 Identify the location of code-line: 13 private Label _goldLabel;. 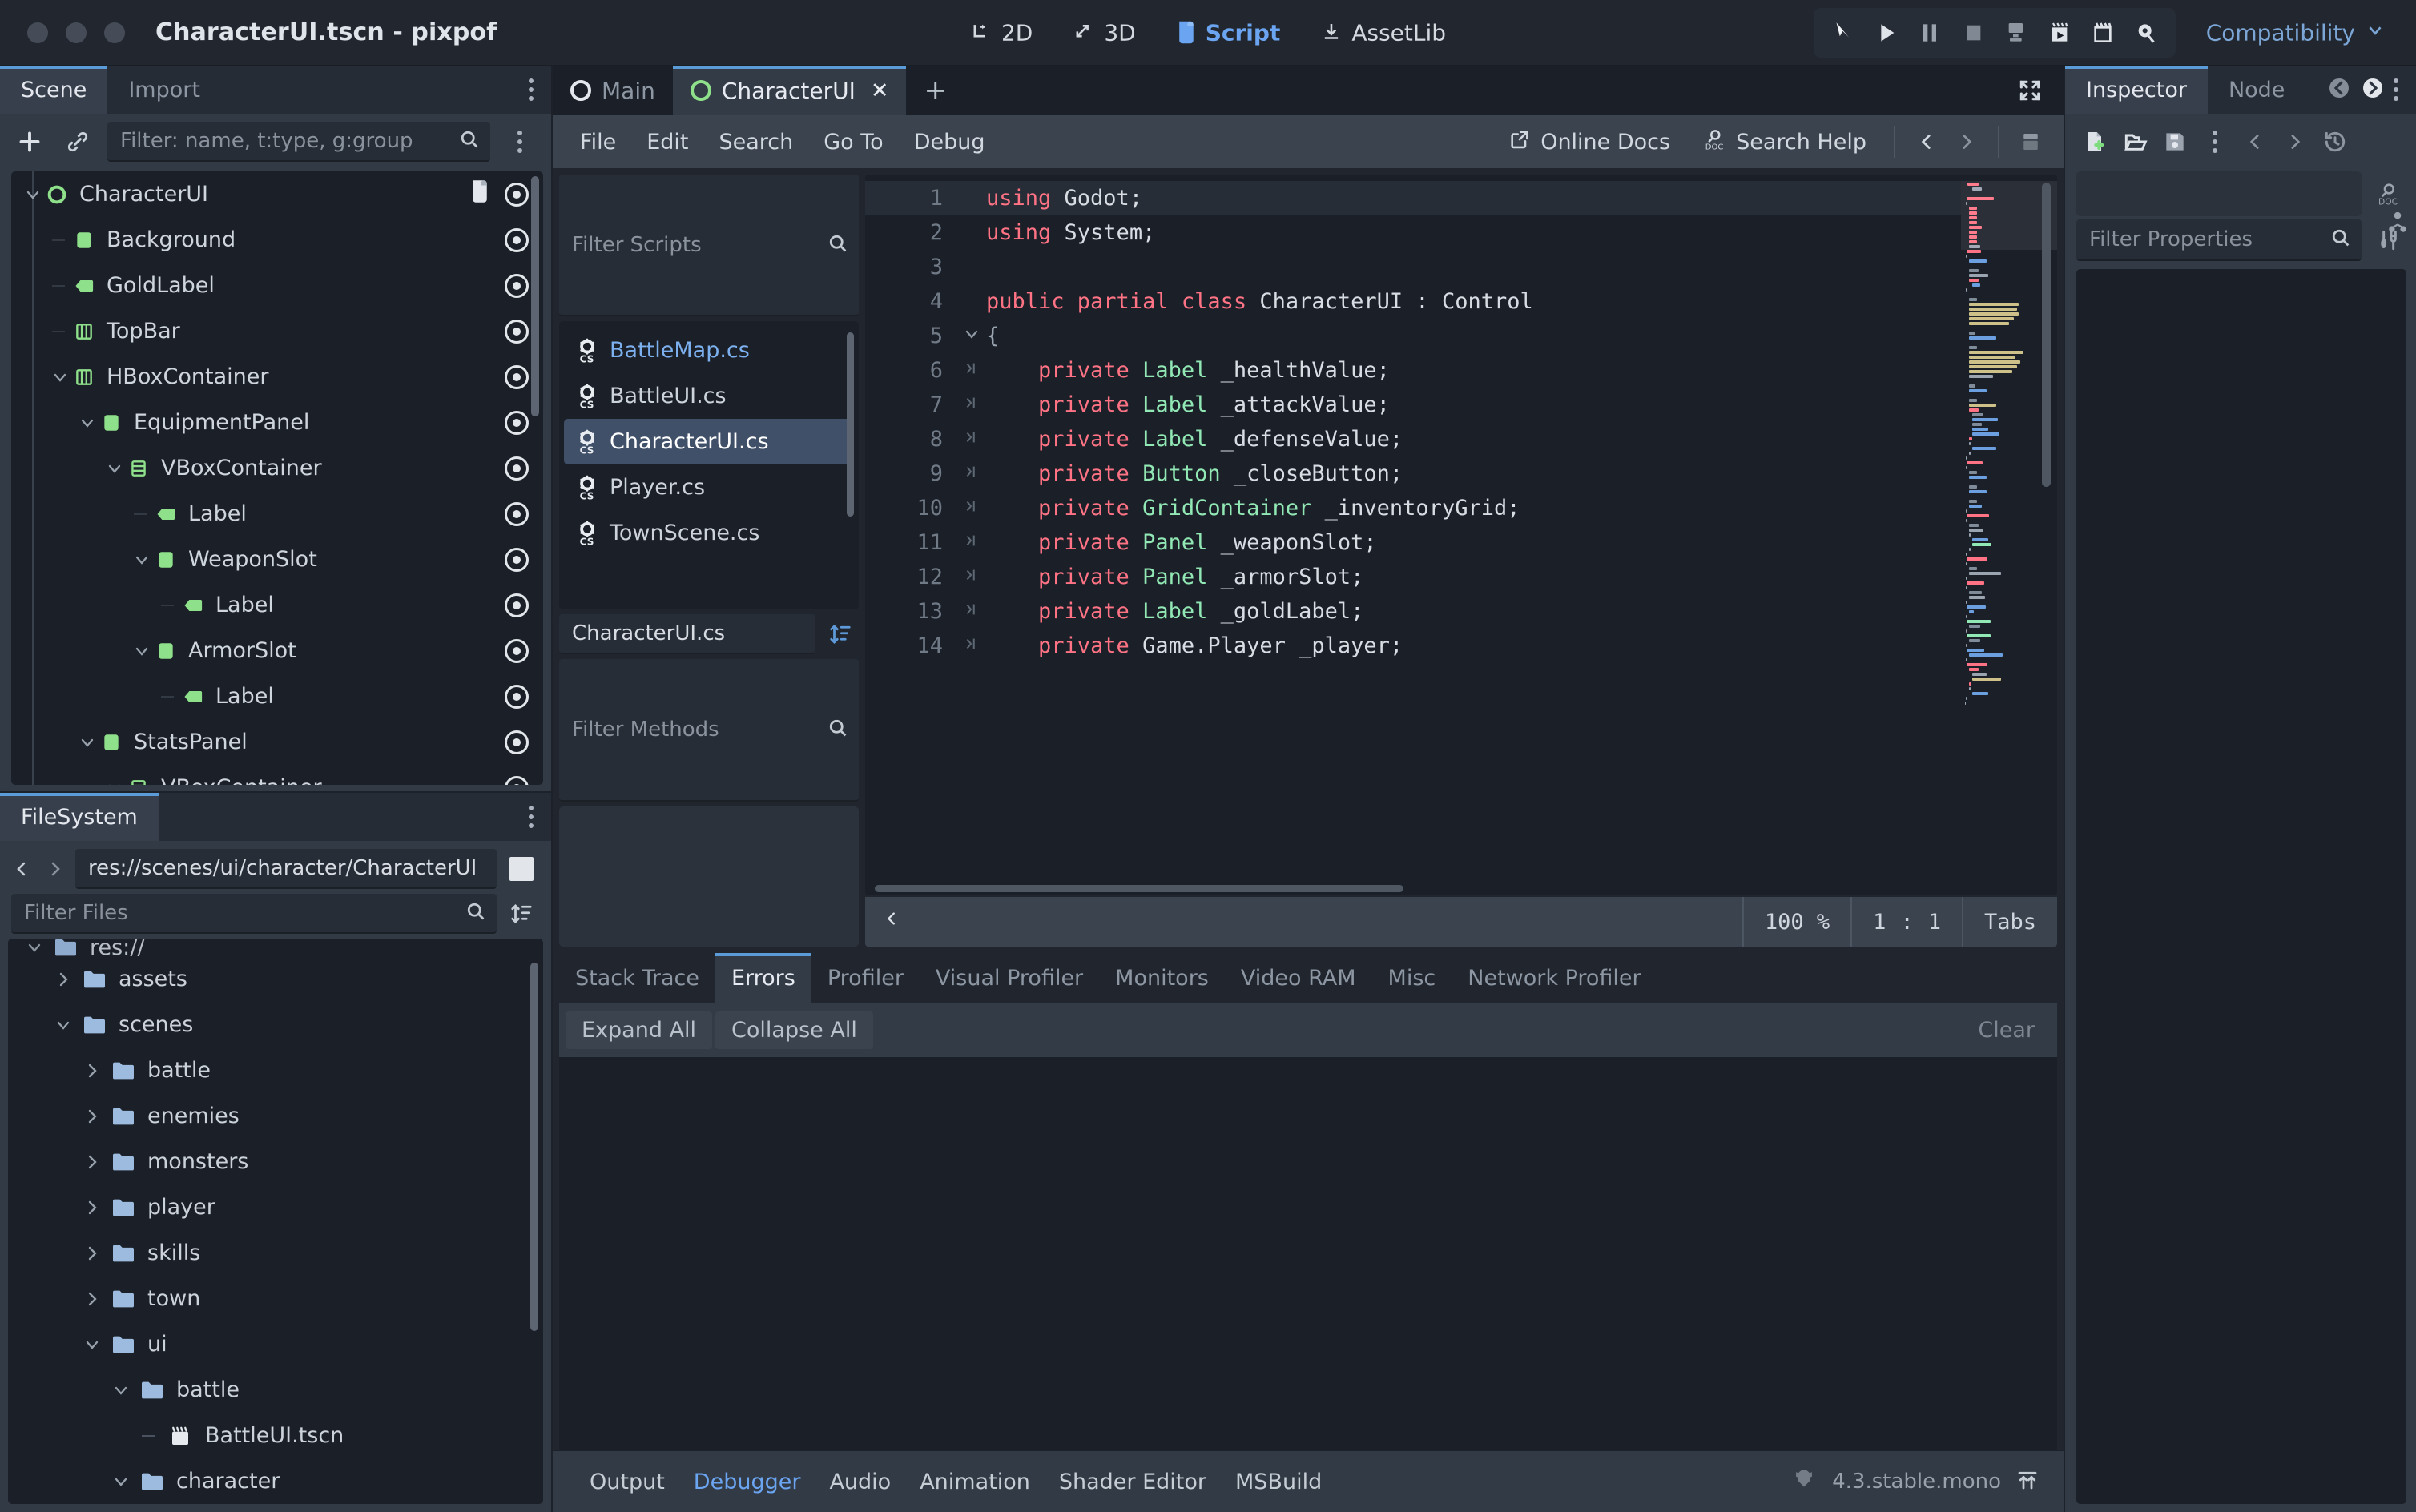
(1413, 611).